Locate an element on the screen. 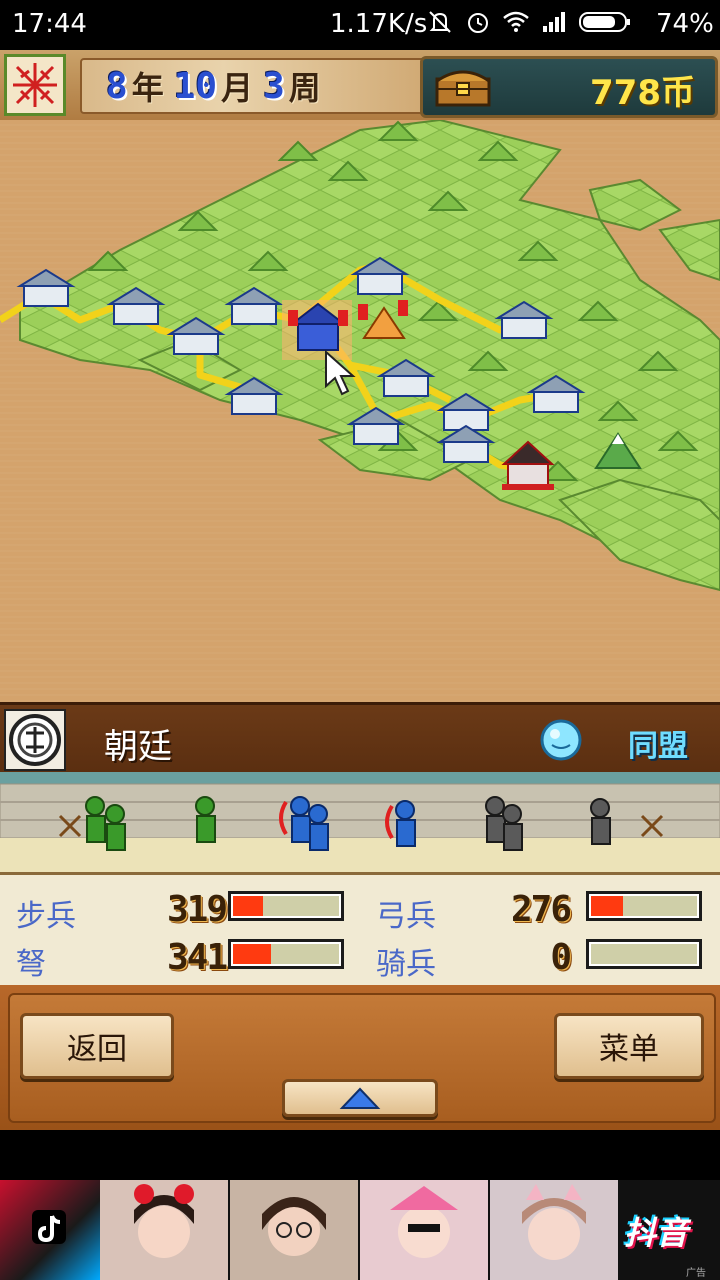 This screenshot has width=720, height=1280. stat-value: 0 is located at coordinates (561, 957).